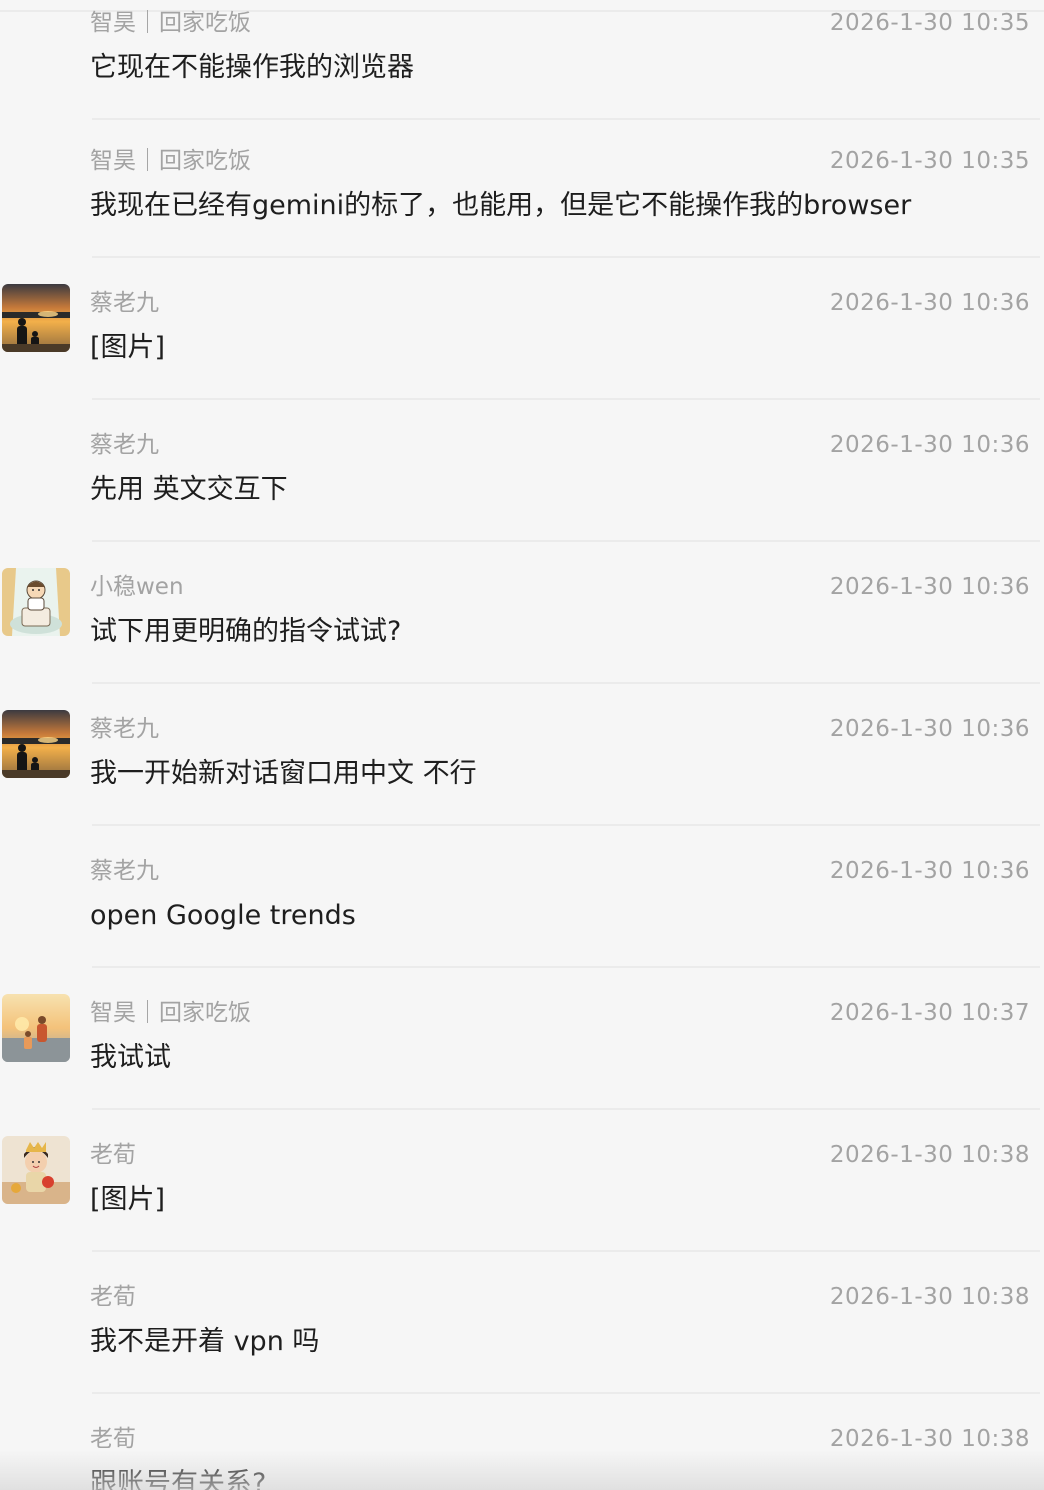  Describe the element at coordinates (189, 490) in the screenshot. I see `message-text: 先用 英文交互下` at that location.